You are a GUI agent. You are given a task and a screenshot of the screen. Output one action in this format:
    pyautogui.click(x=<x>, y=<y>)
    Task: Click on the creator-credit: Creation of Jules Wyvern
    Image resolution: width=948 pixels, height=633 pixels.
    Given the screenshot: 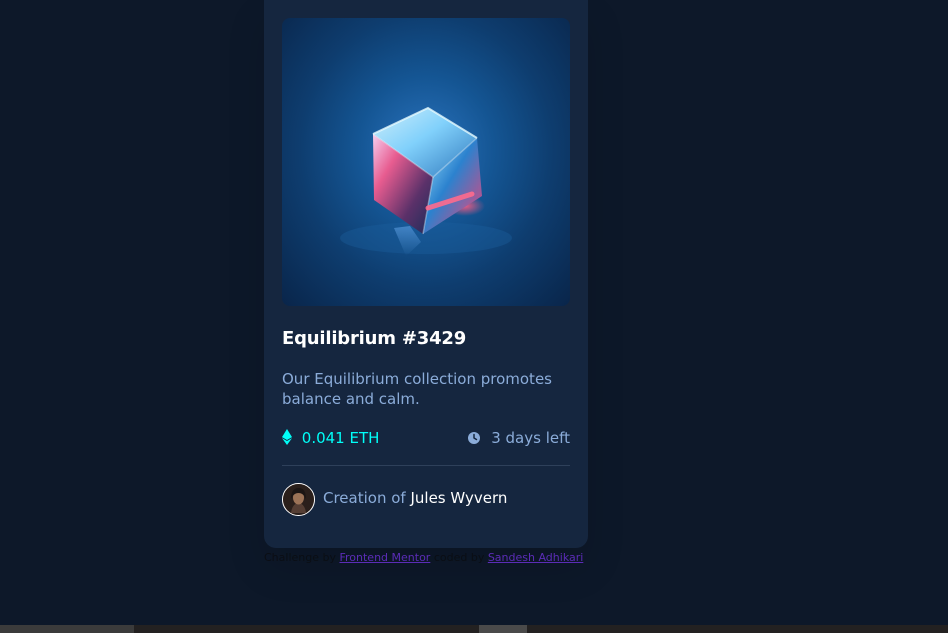 What is the action you would take?
    pyautogui.click(x=415, y=498)
    